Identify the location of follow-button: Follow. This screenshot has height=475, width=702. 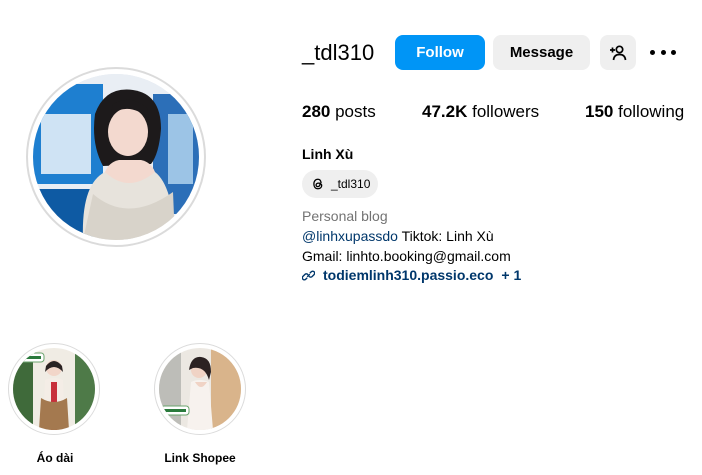
(440, 52).